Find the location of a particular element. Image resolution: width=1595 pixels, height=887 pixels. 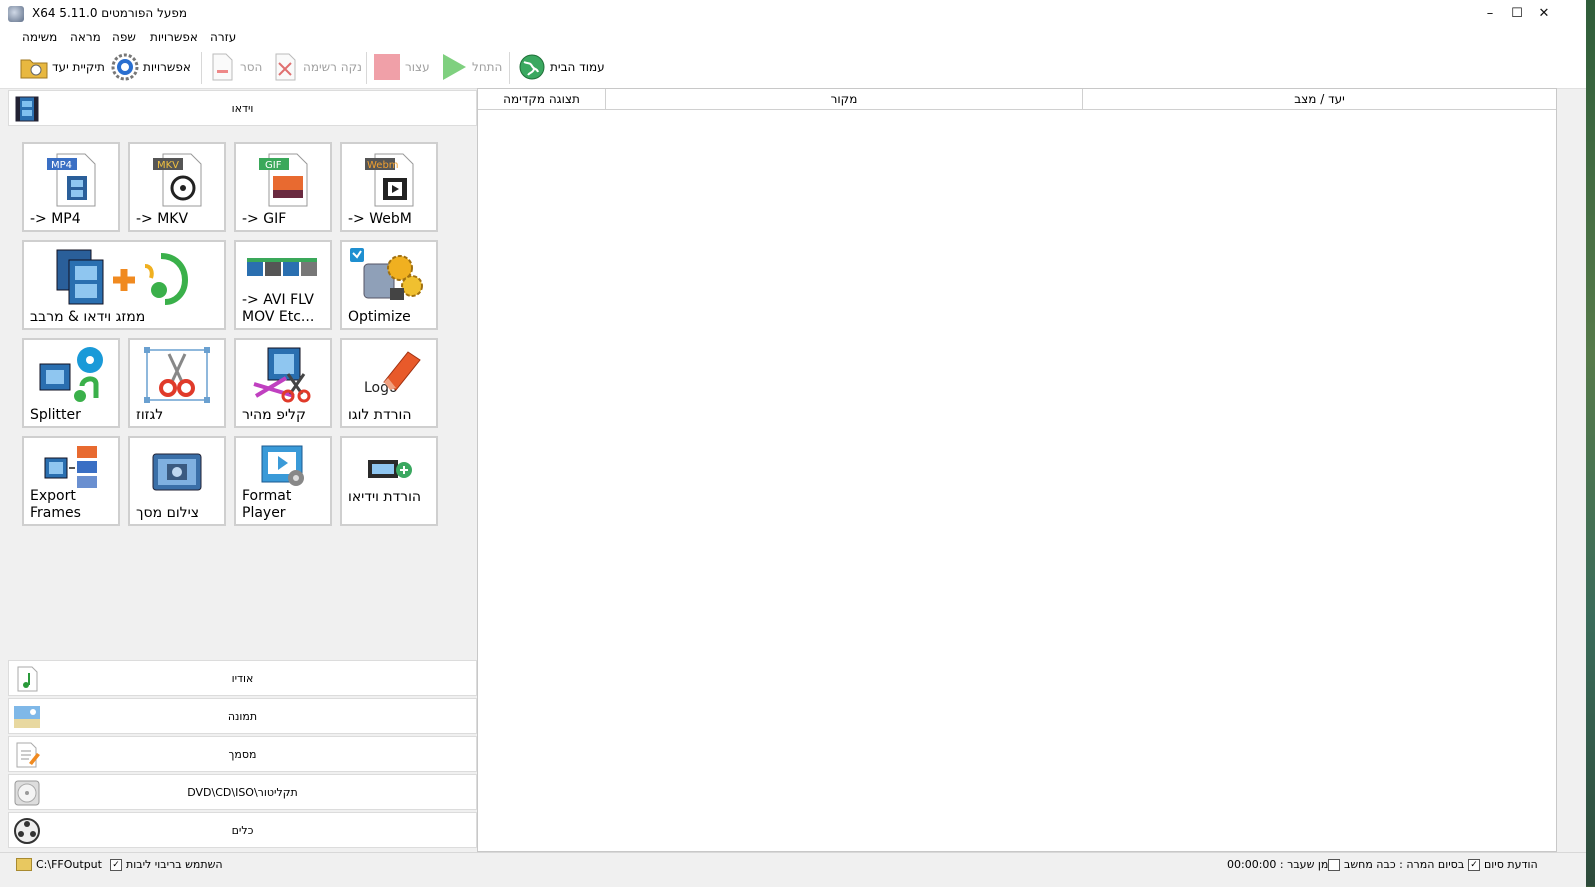

tile-to-webm: Webm -> WebM is located at coordinates (389, 187).